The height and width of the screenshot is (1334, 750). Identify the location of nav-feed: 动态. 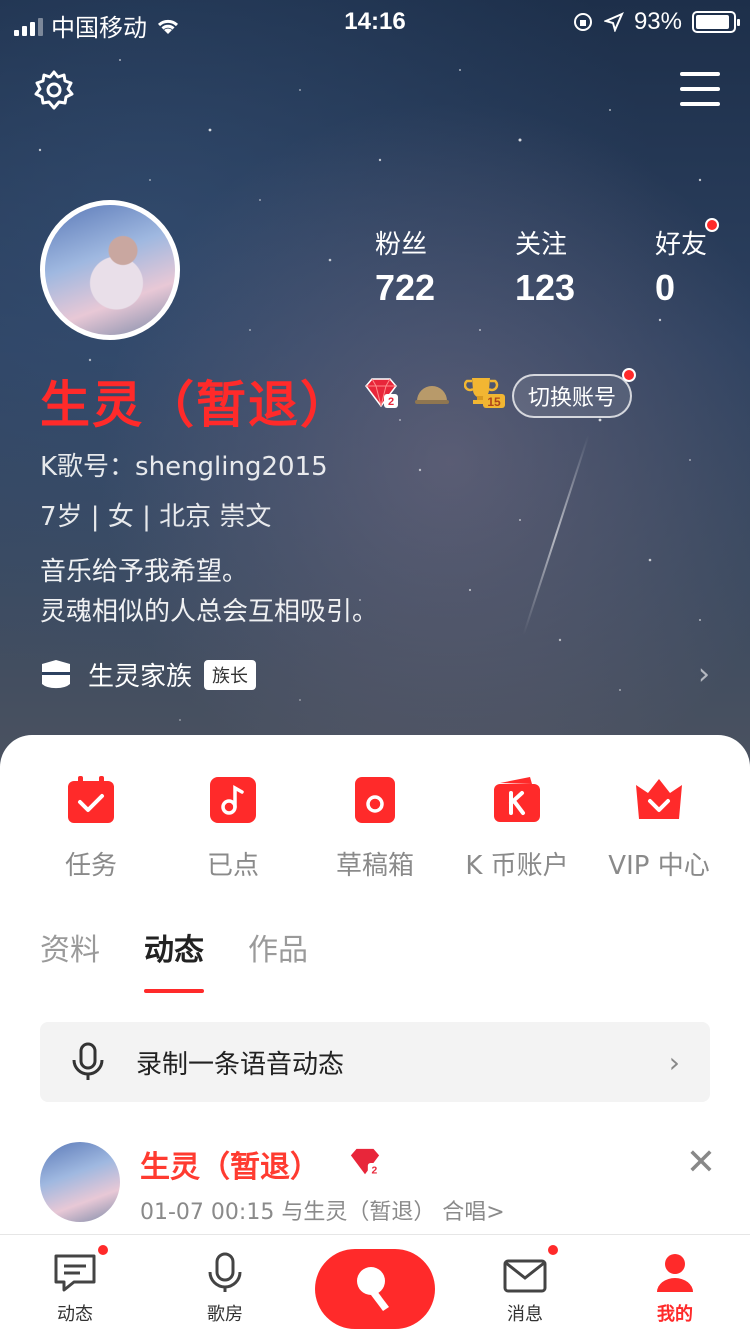
(75, 1284).